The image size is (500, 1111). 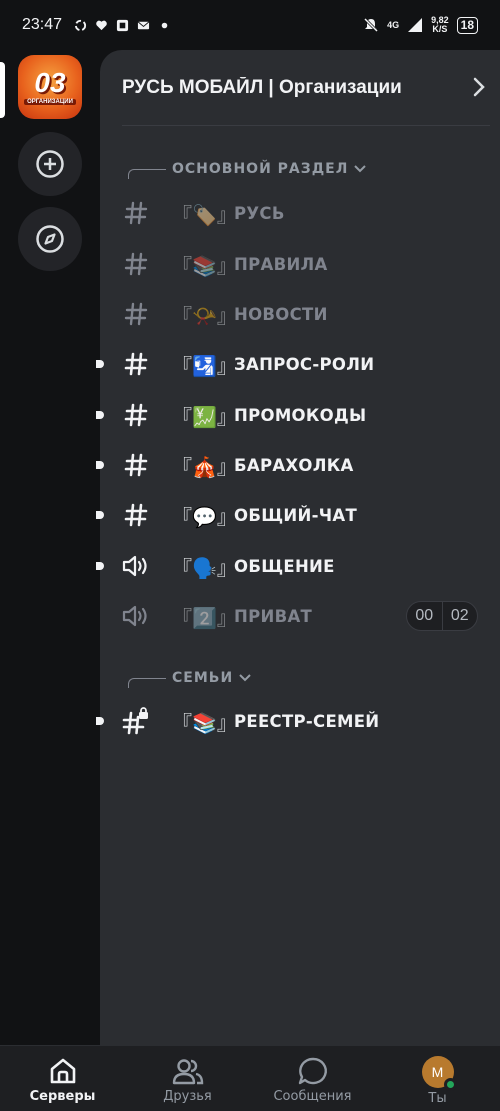 What do you see at coordinates (467, 25) in the screenshot?
I see `battery-indicator: 18` at bounding box center [467, 25].